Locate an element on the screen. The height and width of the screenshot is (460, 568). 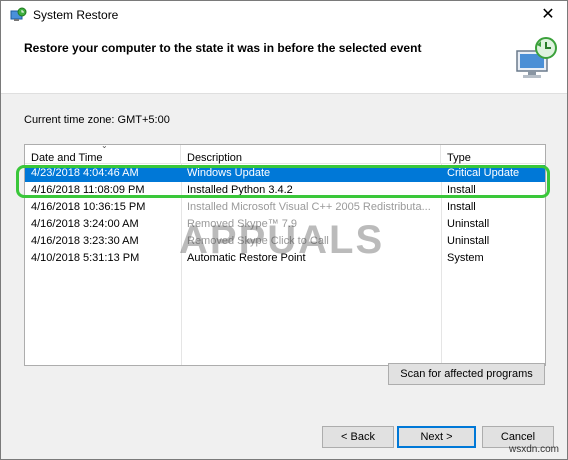
sort-arrow-icon: ⌄ is located at coordinates (104, 147).